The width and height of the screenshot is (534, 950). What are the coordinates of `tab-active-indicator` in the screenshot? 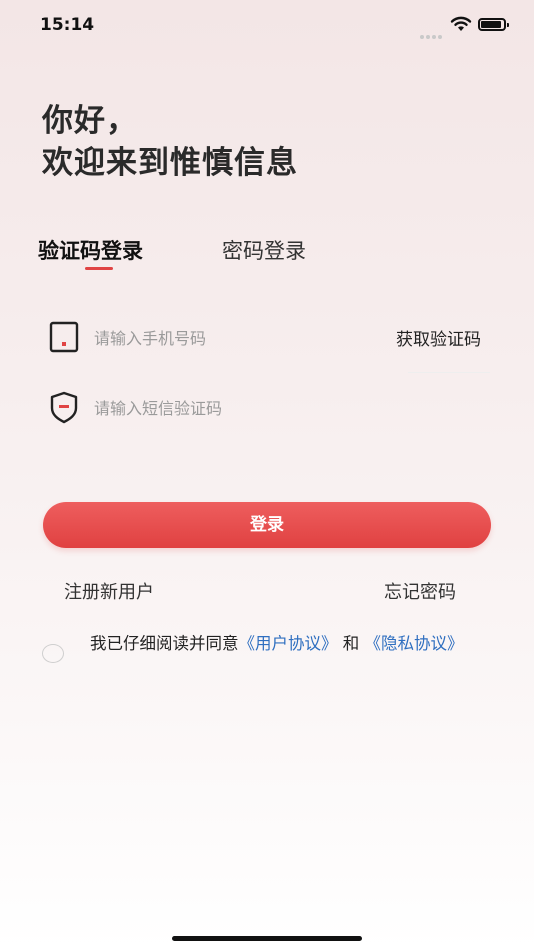 It's located at (99, 268).